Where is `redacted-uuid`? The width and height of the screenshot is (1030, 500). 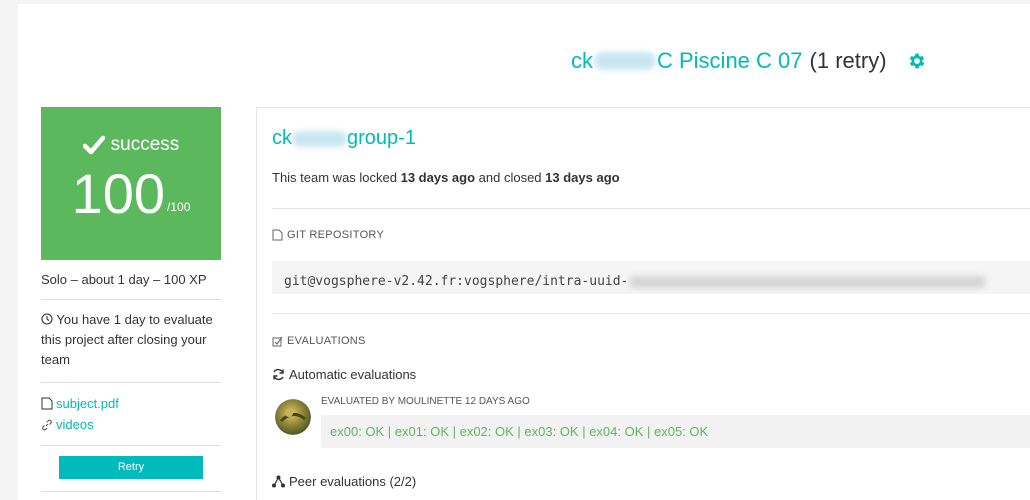 redacted-uuid is located at coordinates (808, 281).